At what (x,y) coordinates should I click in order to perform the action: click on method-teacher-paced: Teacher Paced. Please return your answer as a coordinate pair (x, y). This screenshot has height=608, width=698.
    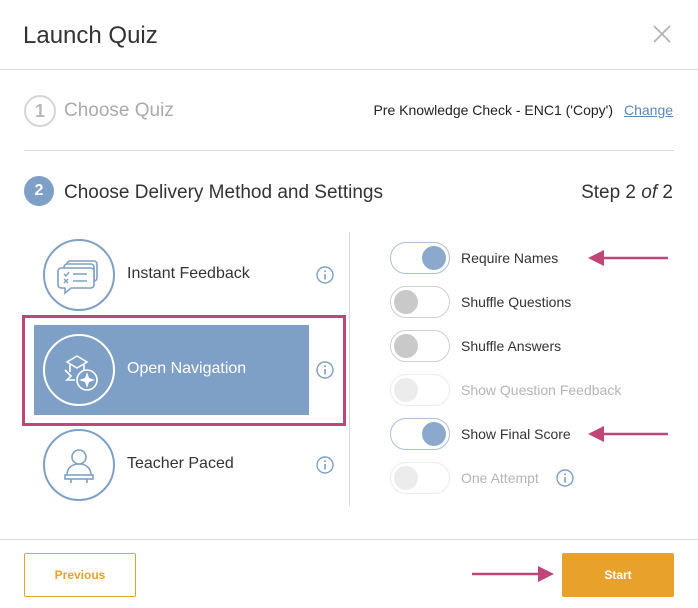
    Looking at the image, I should click on (171, 465).